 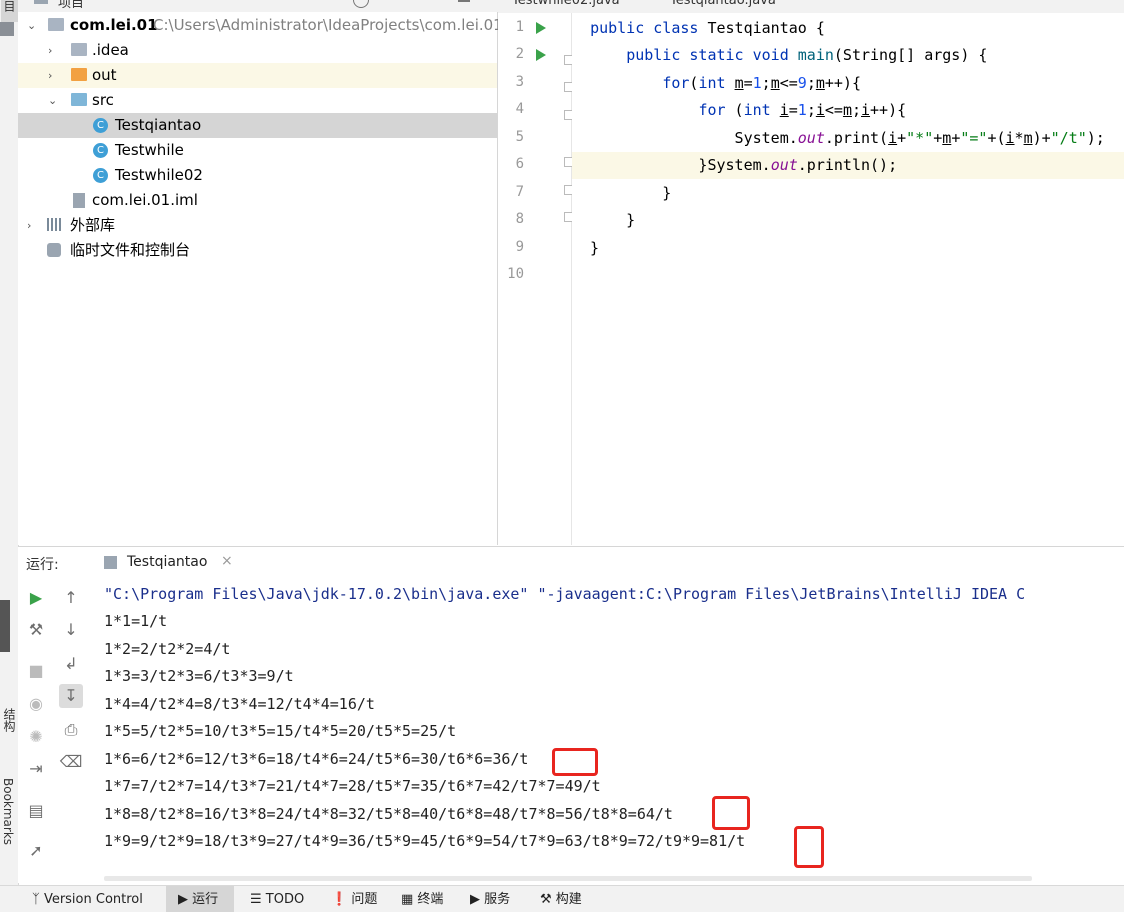 What do you see at coordinates (257, 150) in the screenshot?
I see `tree-row-testwhile: C Testwhile` at bounding box center [257, 150].